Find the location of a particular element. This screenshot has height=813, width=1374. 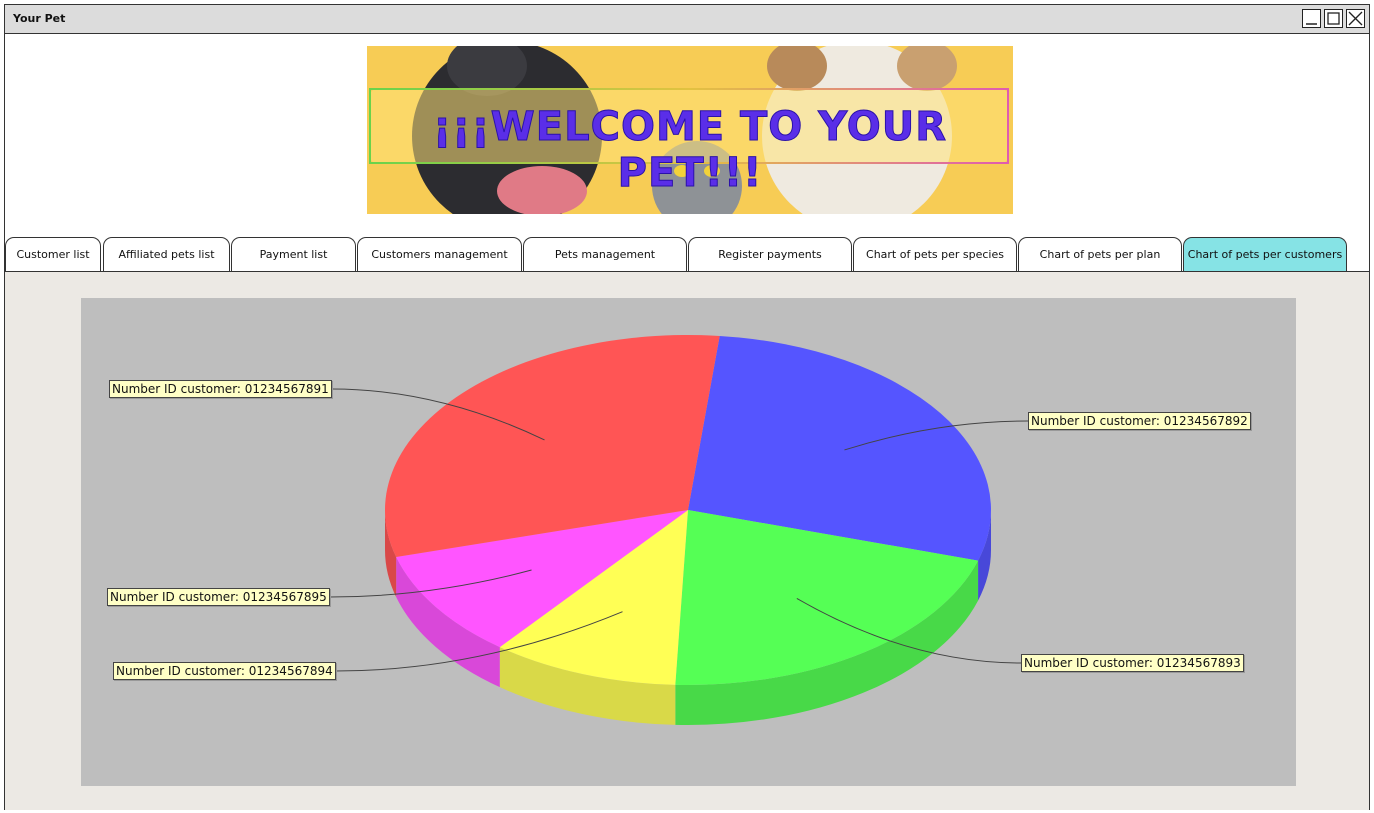

close-icon is located at coordinates (1355, 18).